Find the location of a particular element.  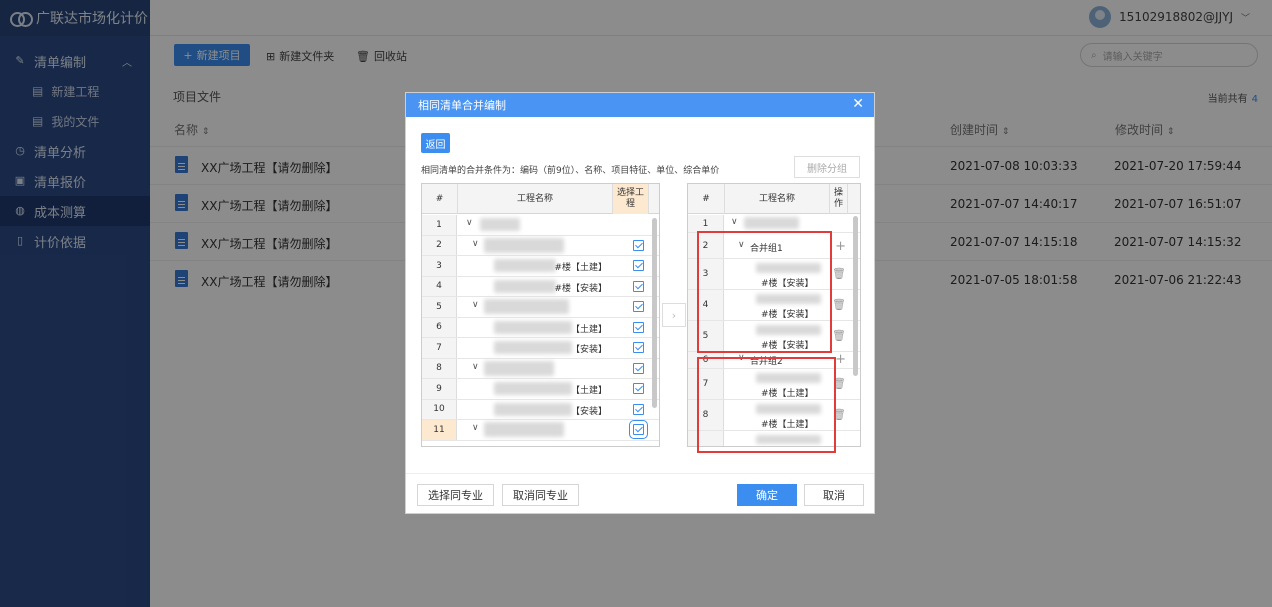

table-row: 4 #楼【安装】 is located at coordinates (540, 286).